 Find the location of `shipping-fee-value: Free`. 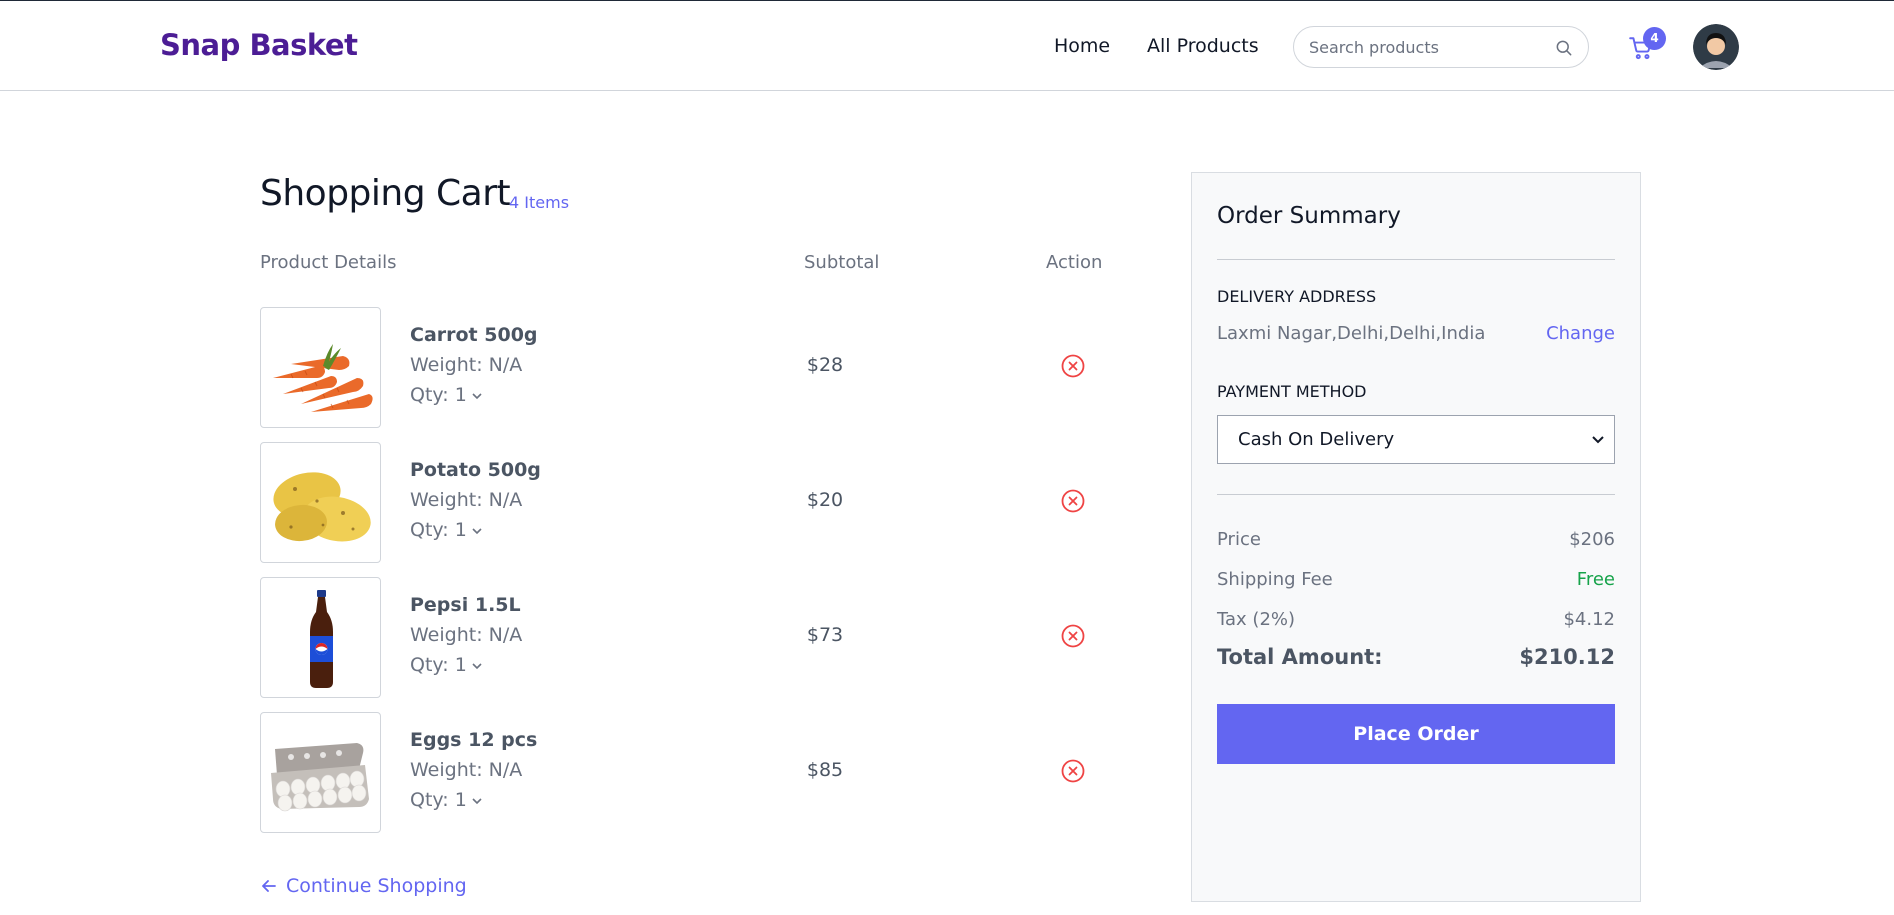

shipping-fee-value: Free is located at coordinates (1595, 579).